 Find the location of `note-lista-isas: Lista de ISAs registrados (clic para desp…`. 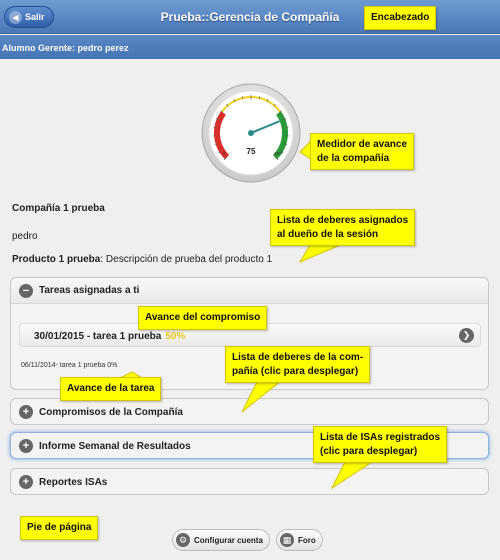

note-lista-isas: Lista de ISAs registrados (clic para desp… is located at coordinates (380, 444).